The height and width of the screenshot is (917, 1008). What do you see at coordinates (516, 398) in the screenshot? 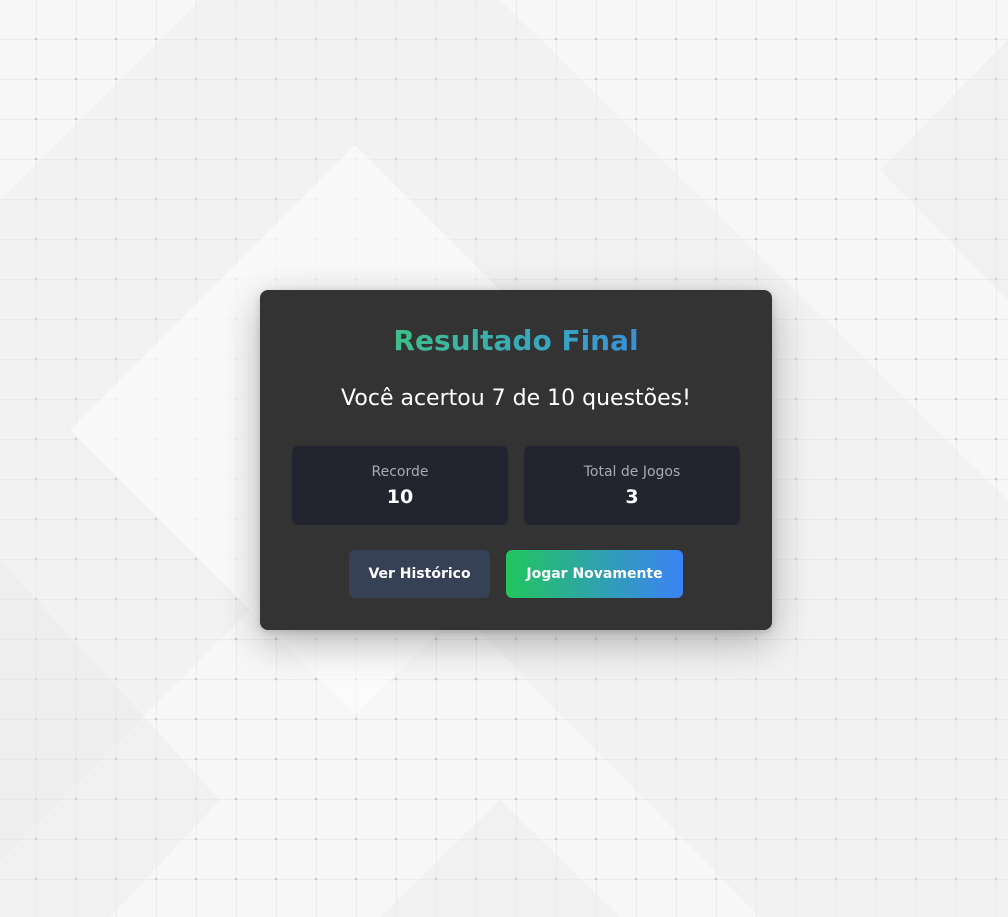
I see `score-message: Você acertou 7 de 10 questões!` at bounding box center [516, 398].